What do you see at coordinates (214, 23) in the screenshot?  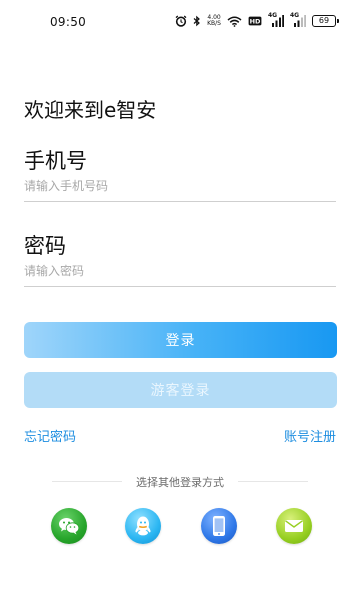 I see `net-speed-unit: KB/S` at bounding box center [214, 23].